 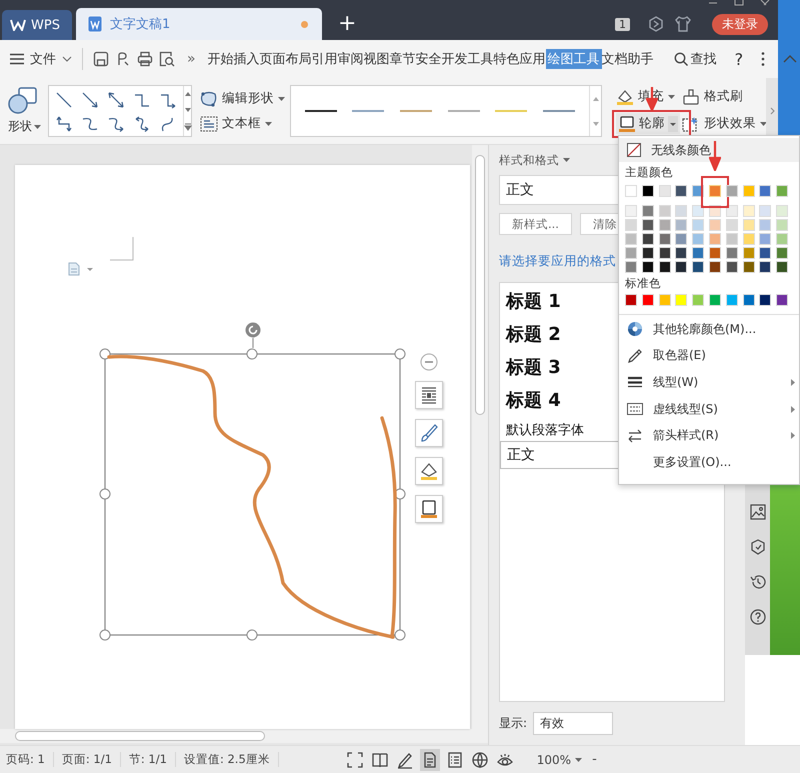 What do you see at coordinates (758, 512) in the screenshot?
I see `image-icon` at bounding box center [758, 512].